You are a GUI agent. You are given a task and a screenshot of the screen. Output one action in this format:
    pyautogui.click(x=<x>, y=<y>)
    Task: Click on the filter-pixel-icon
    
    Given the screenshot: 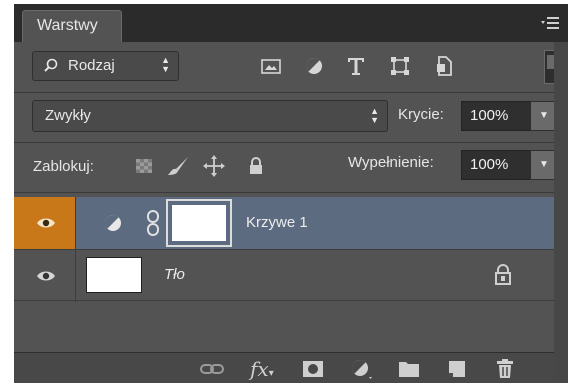 What is the action you would take?
    pyautogui.click(x=271, y=66)
    